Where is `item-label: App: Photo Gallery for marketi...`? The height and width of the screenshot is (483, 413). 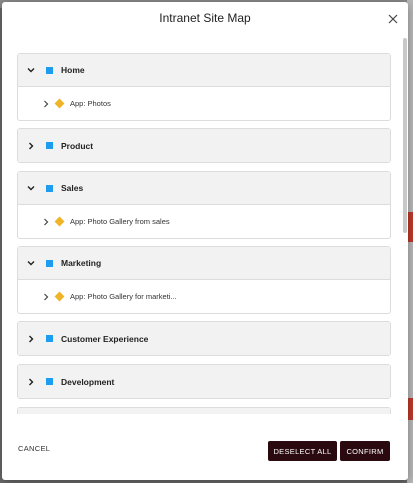
item-label: App: Photo Gallery for marketi... is located at coordinates (123, 296).